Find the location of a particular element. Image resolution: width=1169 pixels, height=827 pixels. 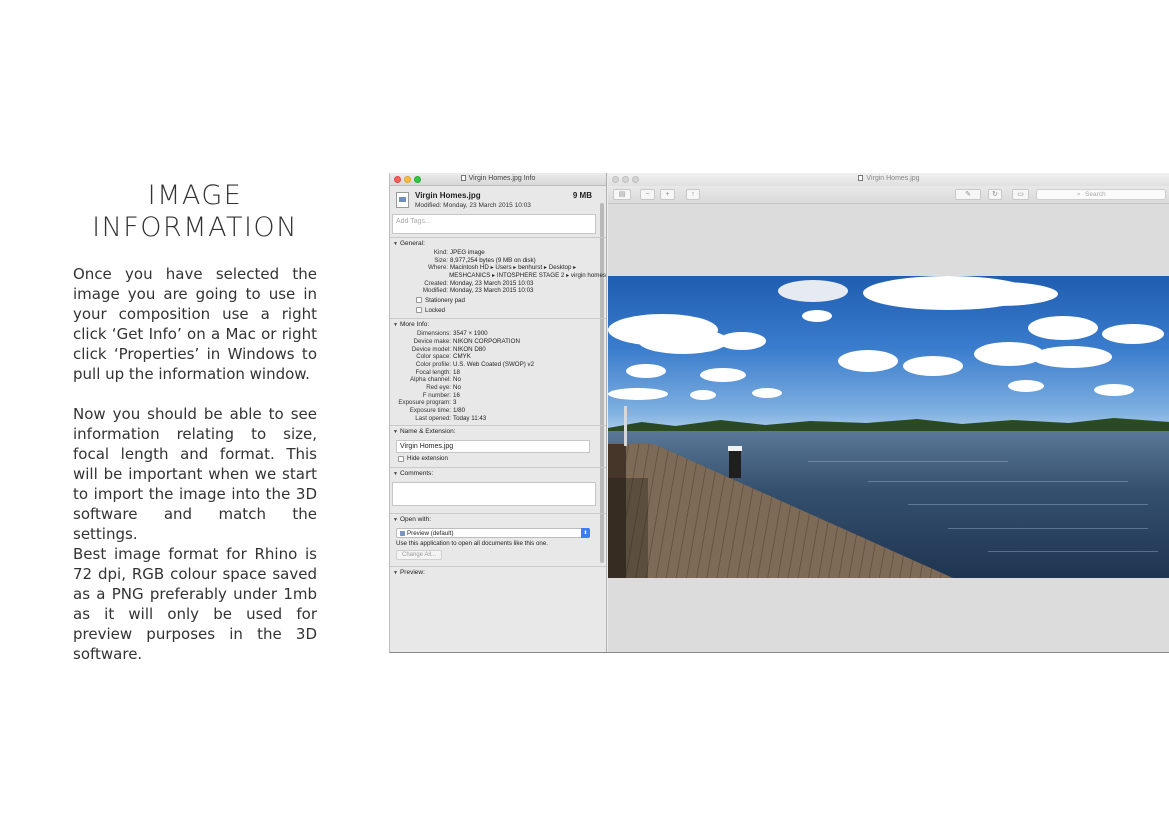

info-row-key: Last opened: is located at coordinates (433, 418).